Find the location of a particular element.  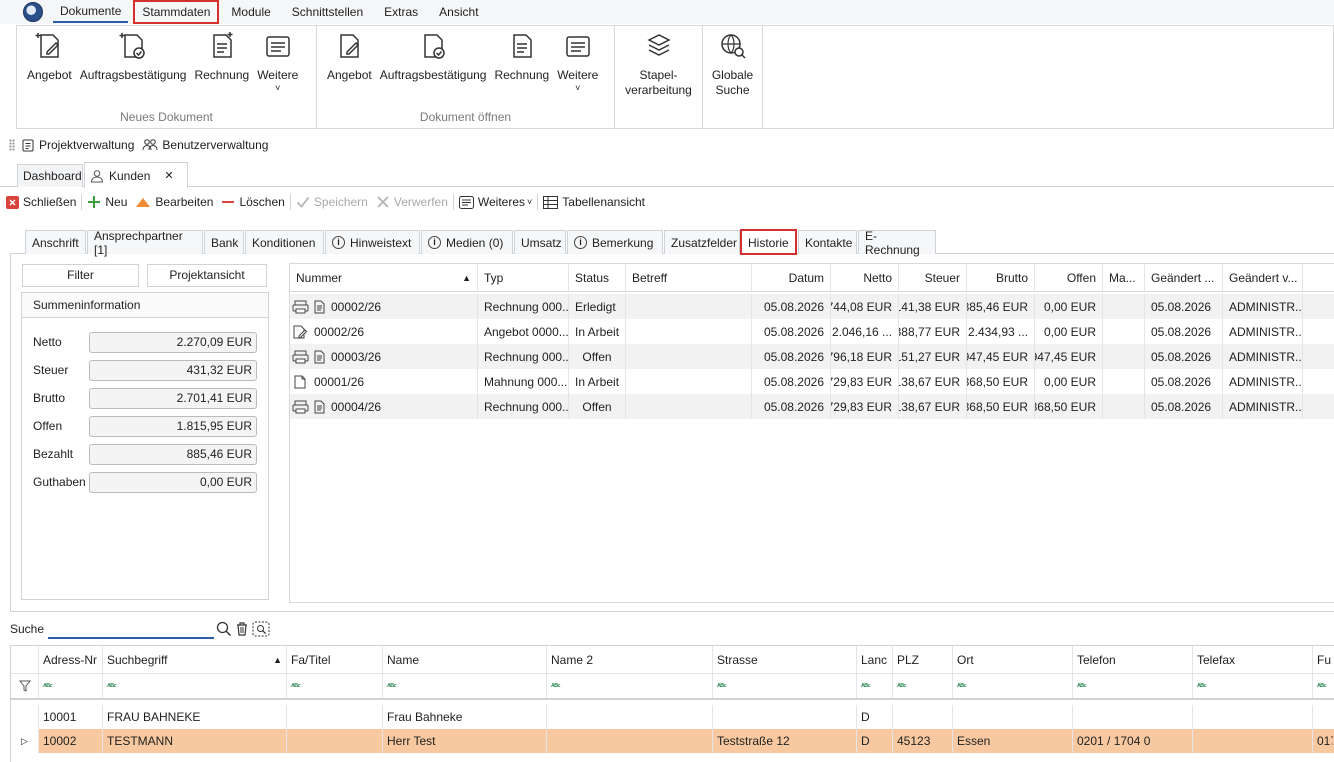

edit-button: Bearbeiten is located at coordinates (174, 202).